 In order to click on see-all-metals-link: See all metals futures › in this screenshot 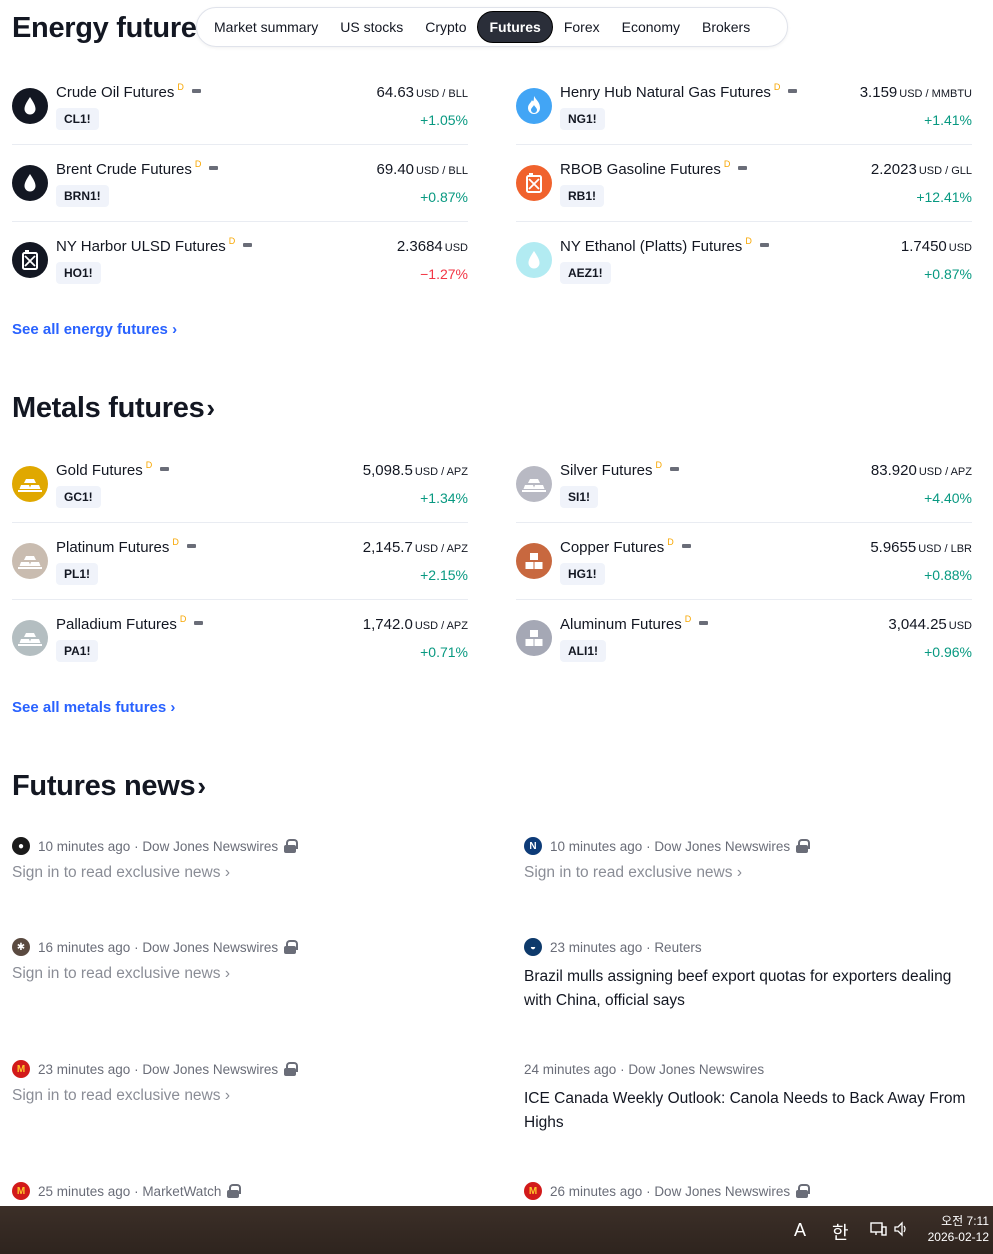, I will do `click(93, 707)`.